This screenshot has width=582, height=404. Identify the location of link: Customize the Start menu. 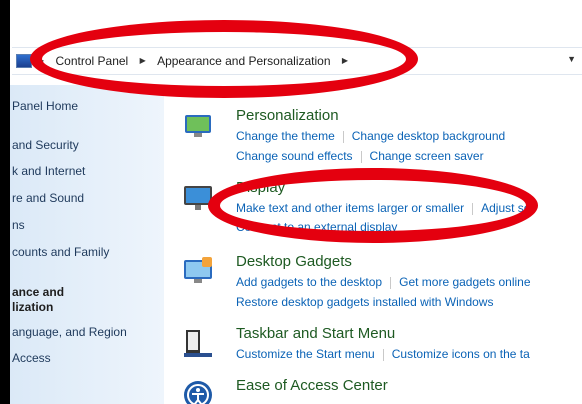
(305, 354).